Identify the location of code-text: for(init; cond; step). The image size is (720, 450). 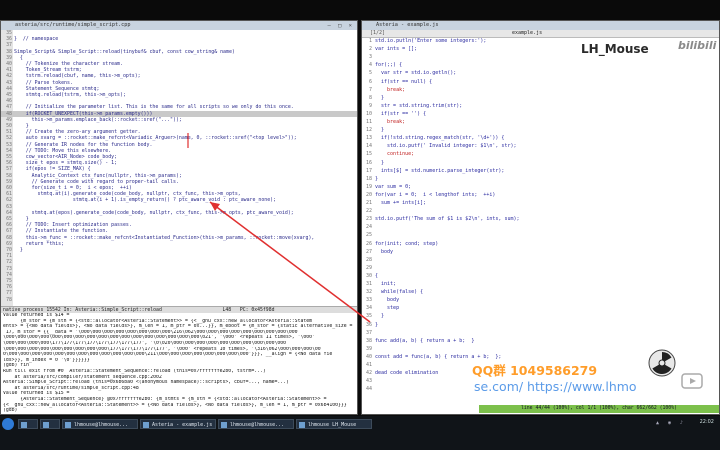
(407, 243).